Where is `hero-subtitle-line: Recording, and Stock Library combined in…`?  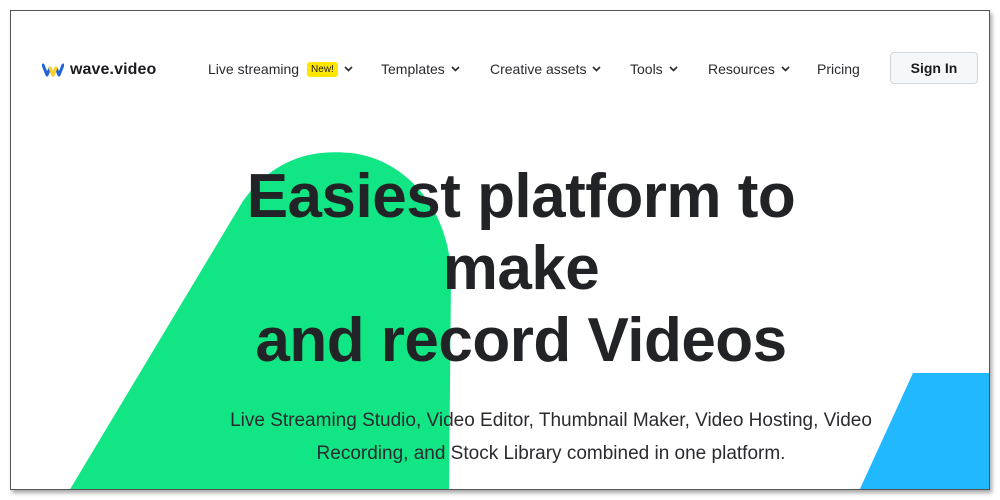
hero-subtitle-line: Recording, and Stock Library combined in… is located at coordinates (551, 453).